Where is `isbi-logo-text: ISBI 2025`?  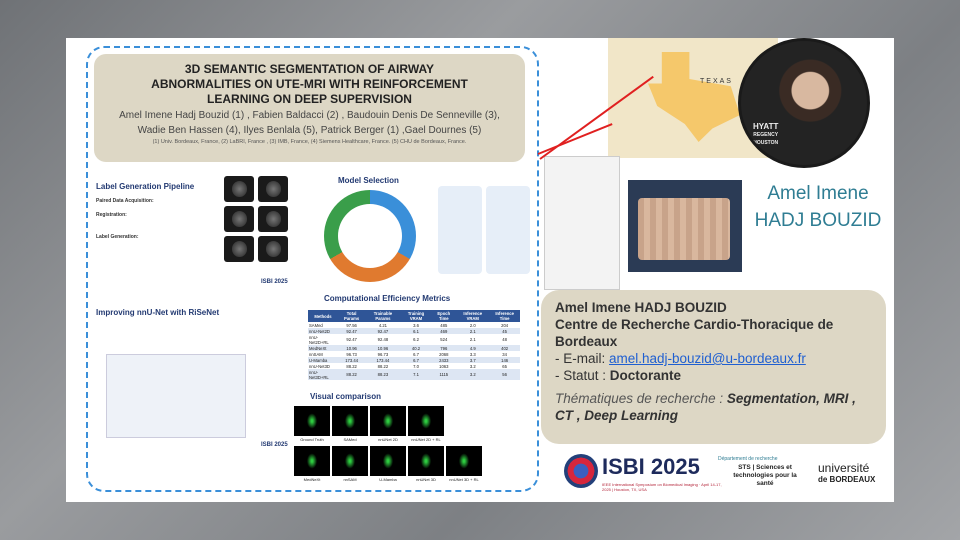 isbi-logo-text: ISBI 2025 is located at coordinates (651, 466).